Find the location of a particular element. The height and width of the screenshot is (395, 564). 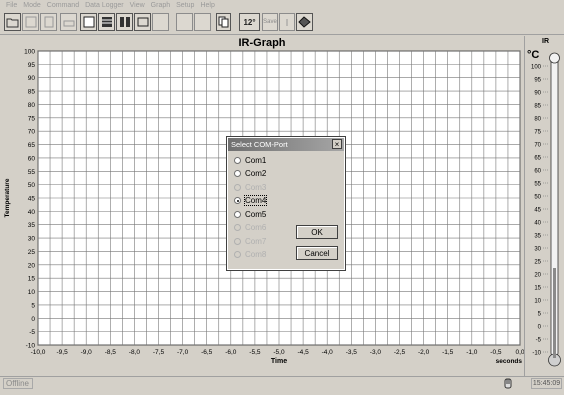

com-port-label: Com3 is located at coordinates (256, 187).